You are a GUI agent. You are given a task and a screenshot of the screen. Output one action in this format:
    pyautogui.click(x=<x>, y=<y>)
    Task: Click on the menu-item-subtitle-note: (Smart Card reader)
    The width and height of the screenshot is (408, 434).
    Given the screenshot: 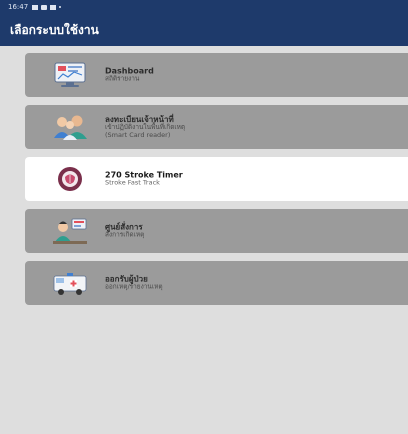 What is the action you would take?
    pyautogui.click(x=138, y=134)
    